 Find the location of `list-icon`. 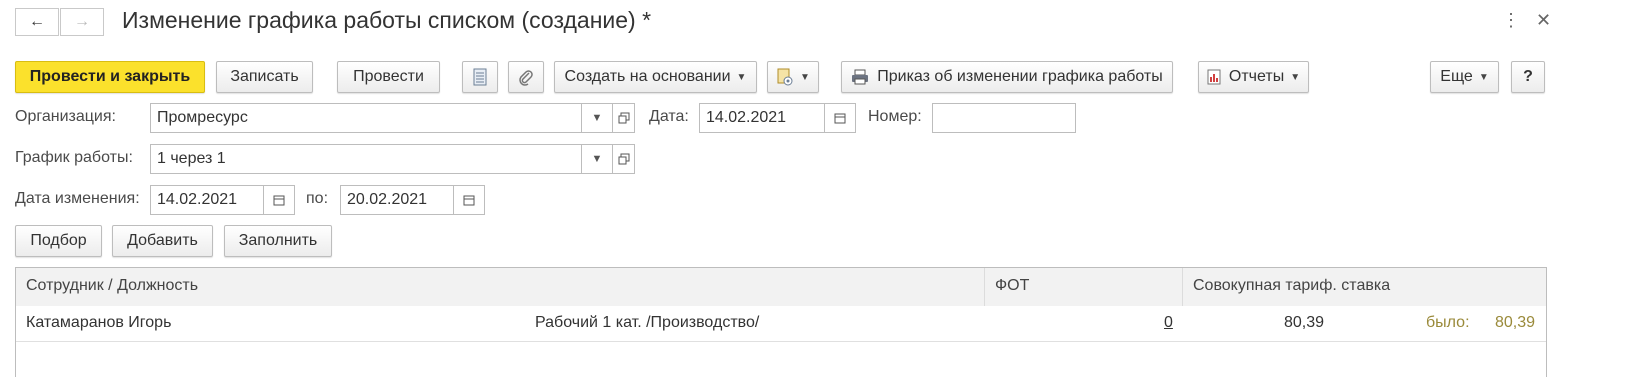

list-icon is located at coordinates (480, 77).